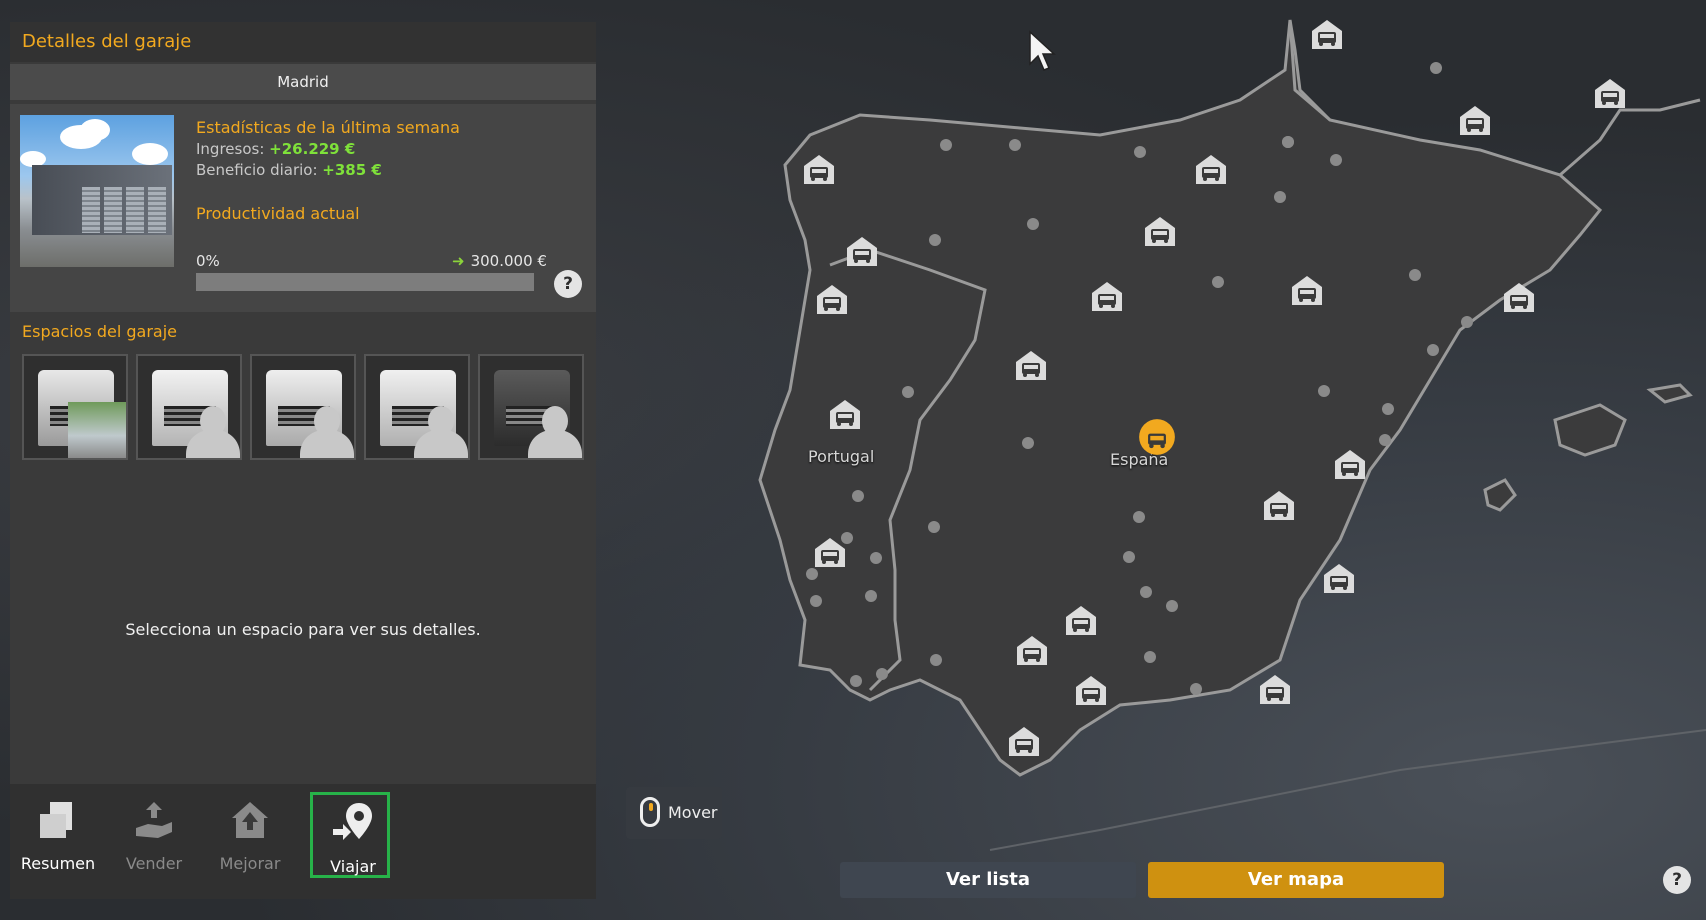 This screenshot has height=920, width=1706. What do you see at coordinates (250, 820) in the screenshot?
I see `house-upgrade-icon` at bounding box center [250, 820].